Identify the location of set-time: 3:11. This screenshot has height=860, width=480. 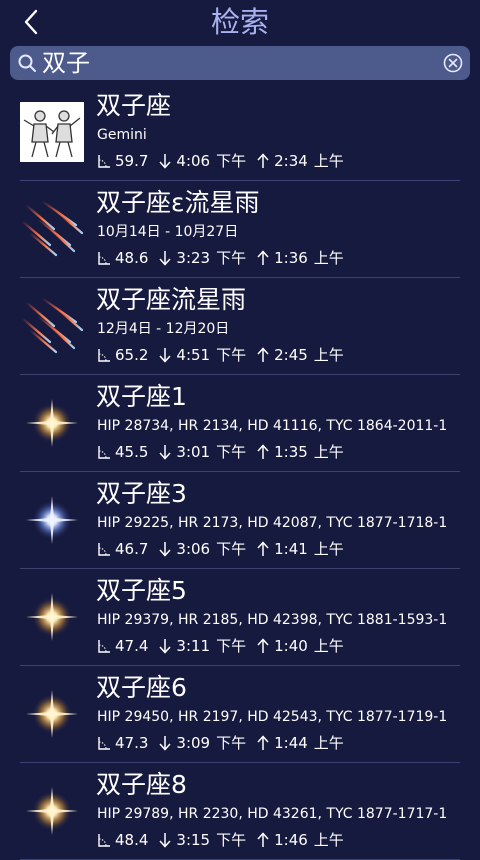
(193, 646).